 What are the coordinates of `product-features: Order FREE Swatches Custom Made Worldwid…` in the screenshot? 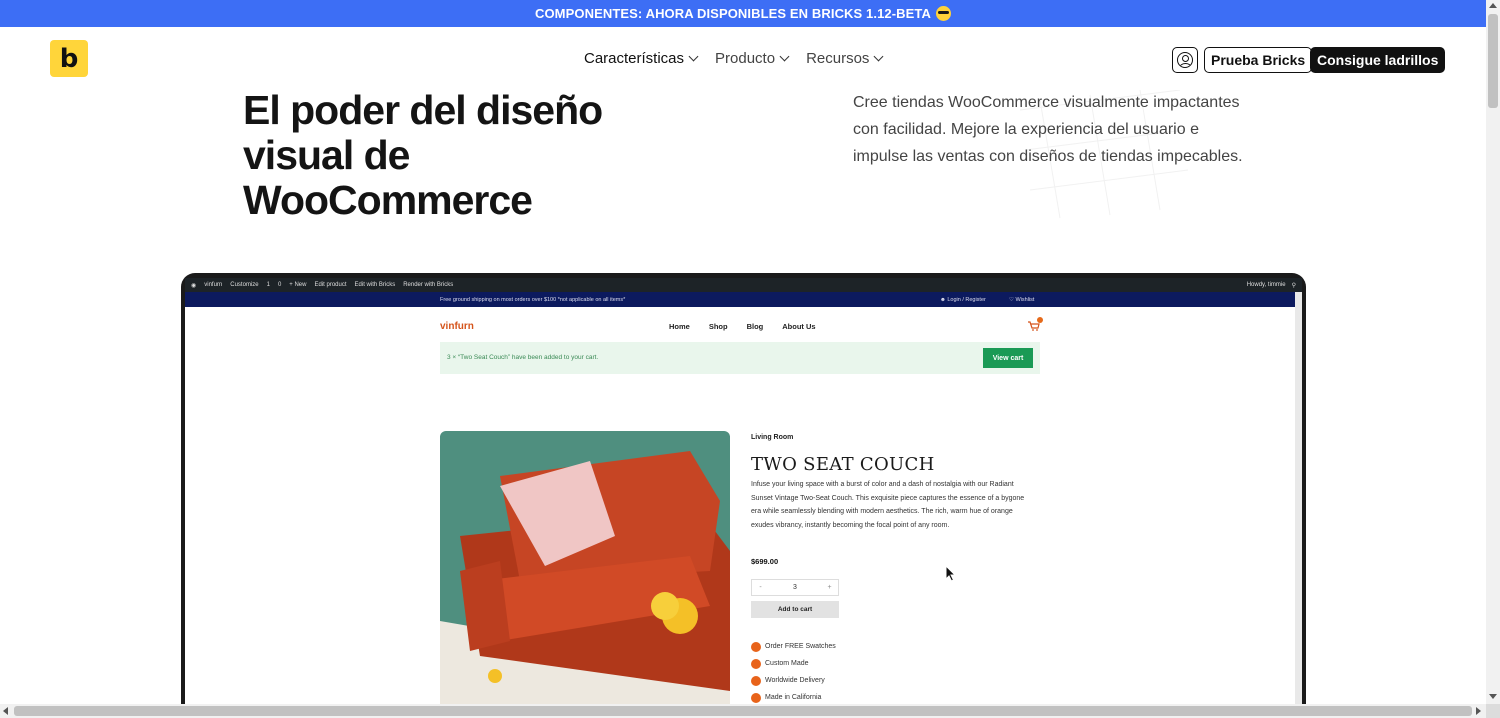 It's located at (793, 671).